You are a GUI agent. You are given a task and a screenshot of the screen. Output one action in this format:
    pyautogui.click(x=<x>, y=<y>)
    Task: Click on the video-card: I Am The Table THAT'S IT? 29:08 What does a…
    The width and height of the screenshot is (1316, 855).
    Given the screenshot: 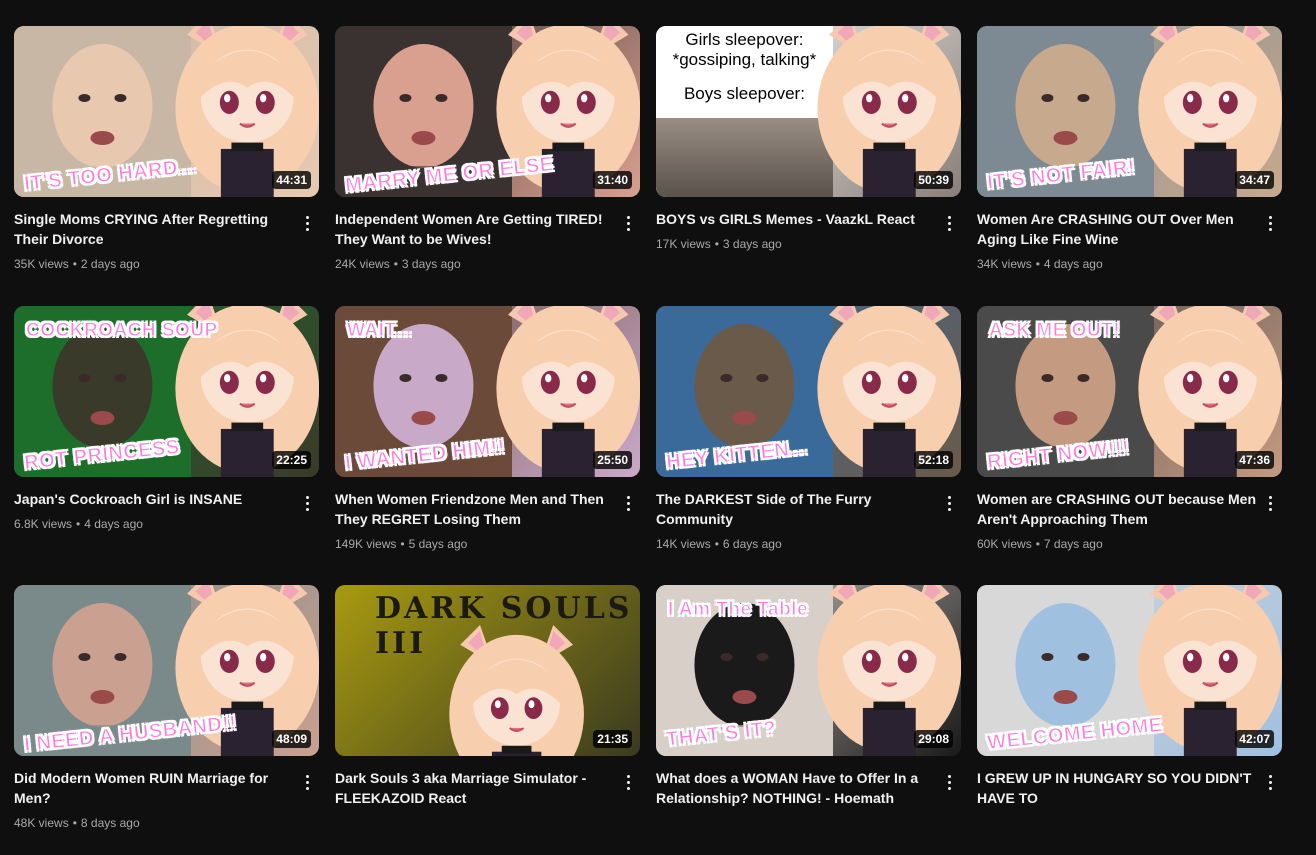 What is the action you would take?
    pyautogui.click(x=808, y=720)
    